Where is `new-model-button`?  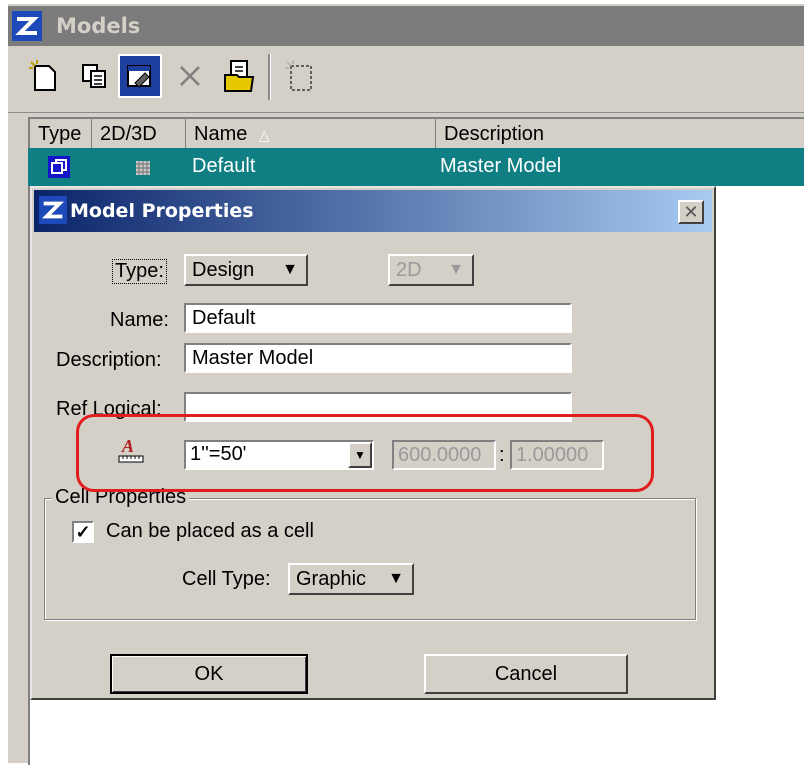 new-model-button is located at coordinates (44, 76).